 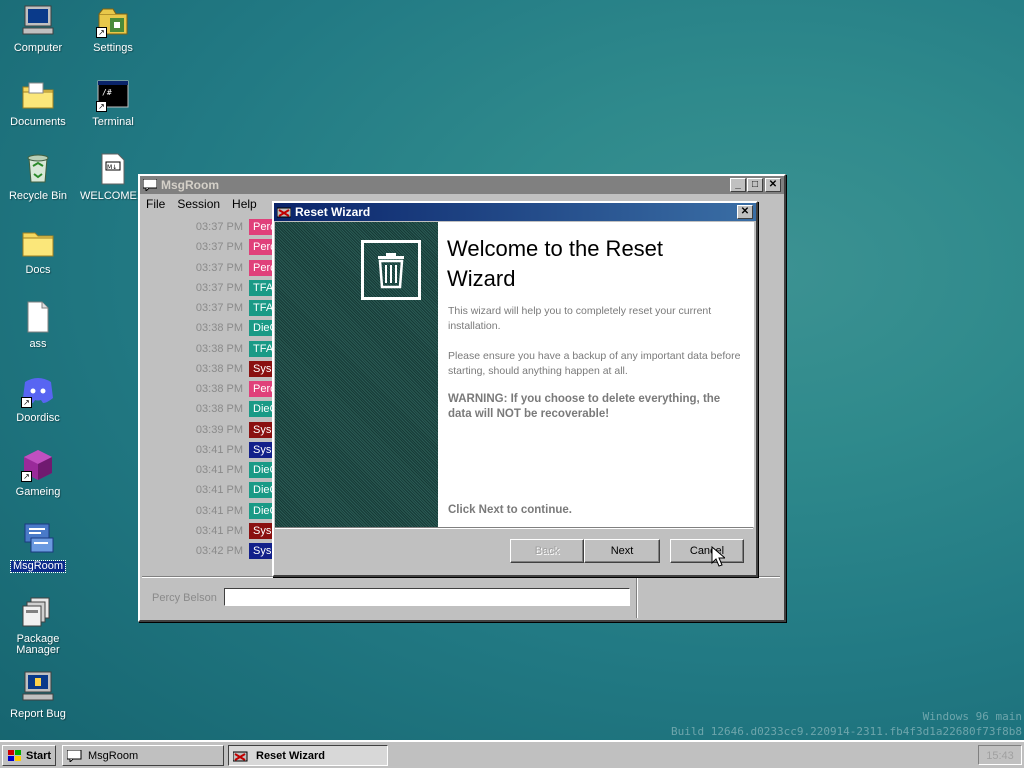 I want to click on cancel-button: Cancel, so click(x=707, y=551).